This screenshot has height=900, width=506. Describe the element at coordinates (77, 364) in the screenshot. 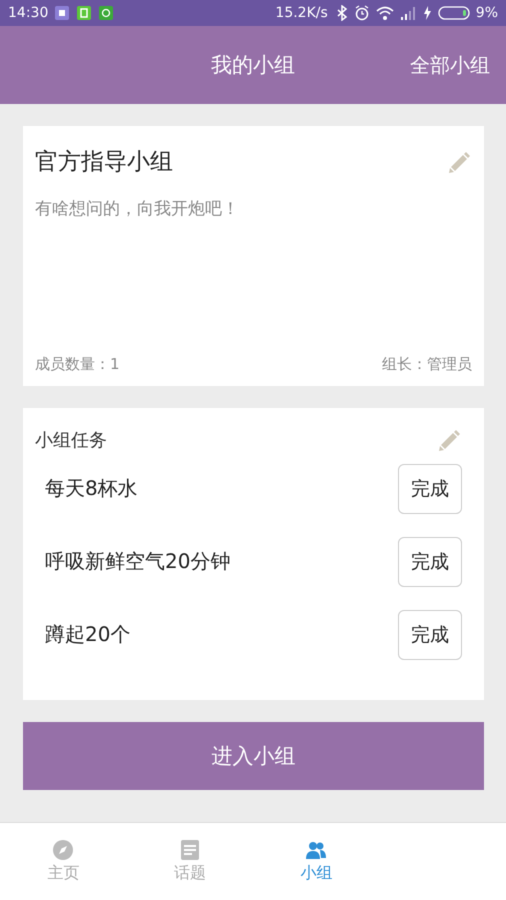

I see `member-count: 成员数量：1` at that location.